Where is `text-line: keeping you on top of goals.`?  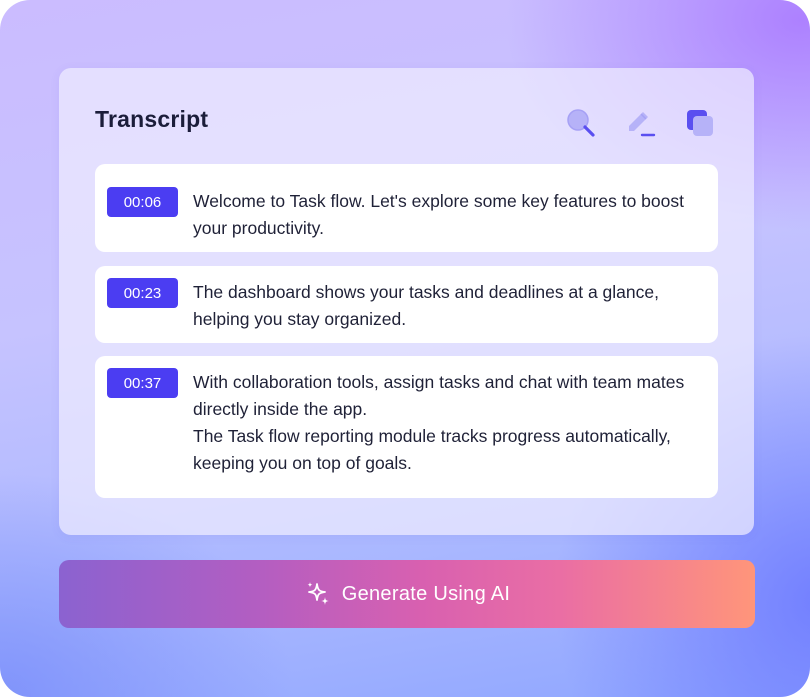
text-line: keeping you on top of goals. is located at coordinates (302, 463).